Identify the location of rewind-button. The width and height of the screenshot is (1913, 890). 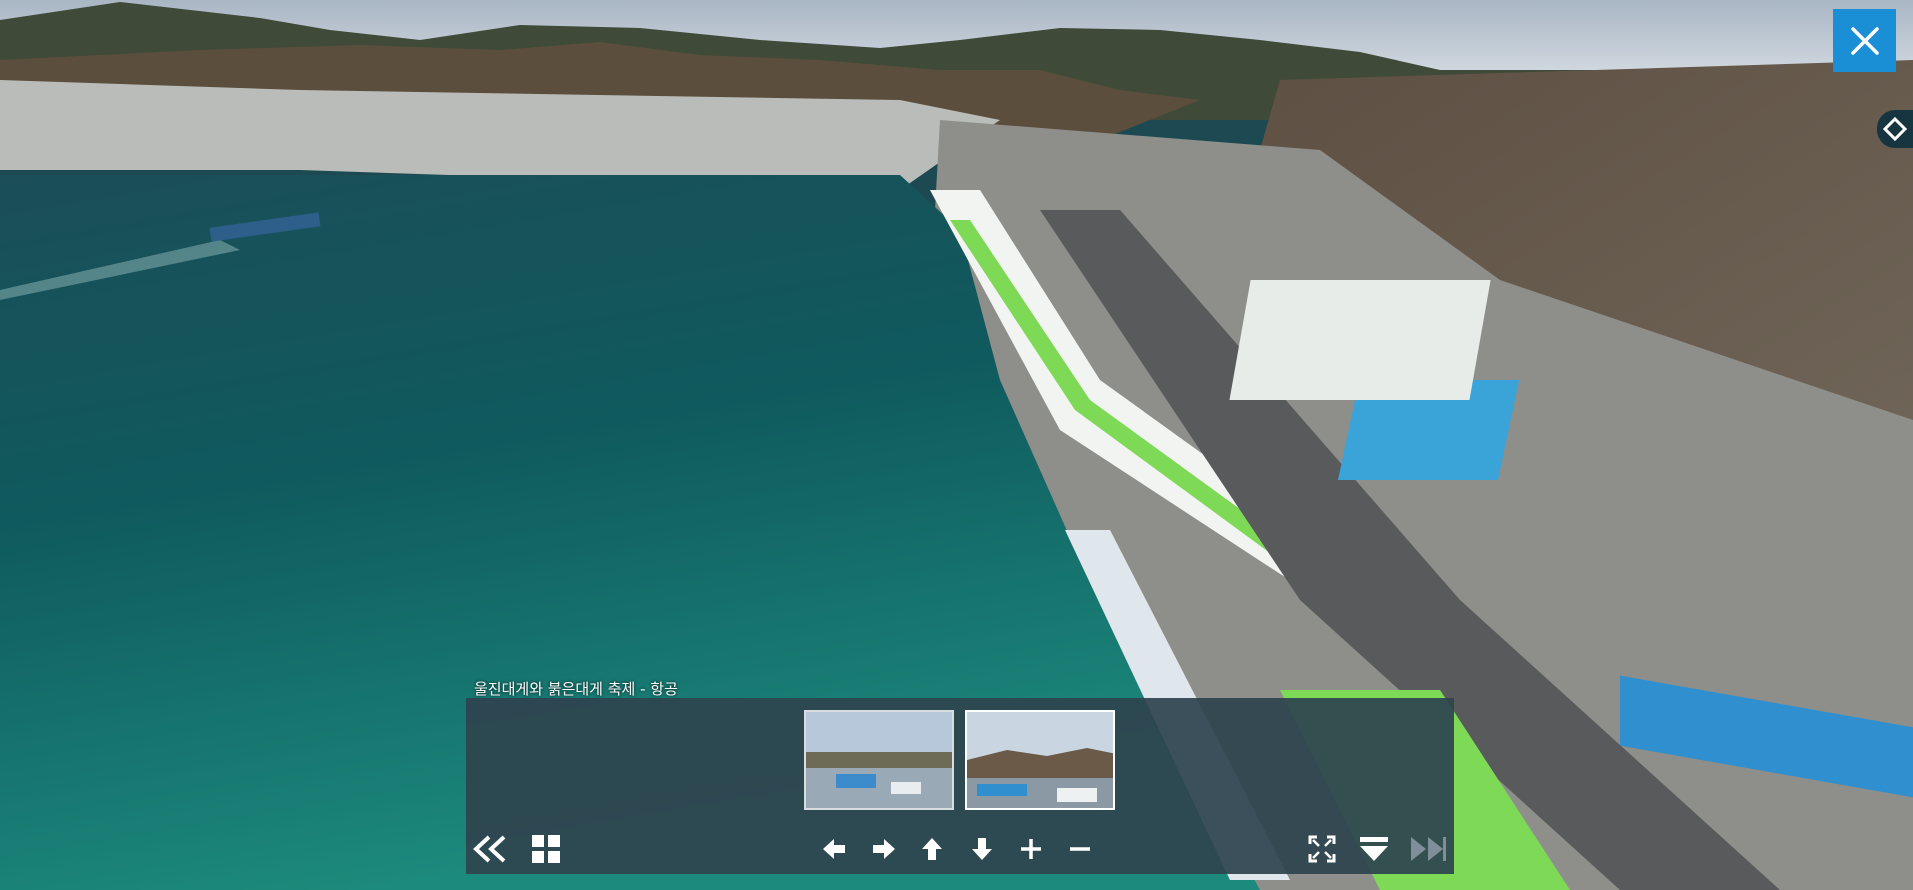
(490, 849).